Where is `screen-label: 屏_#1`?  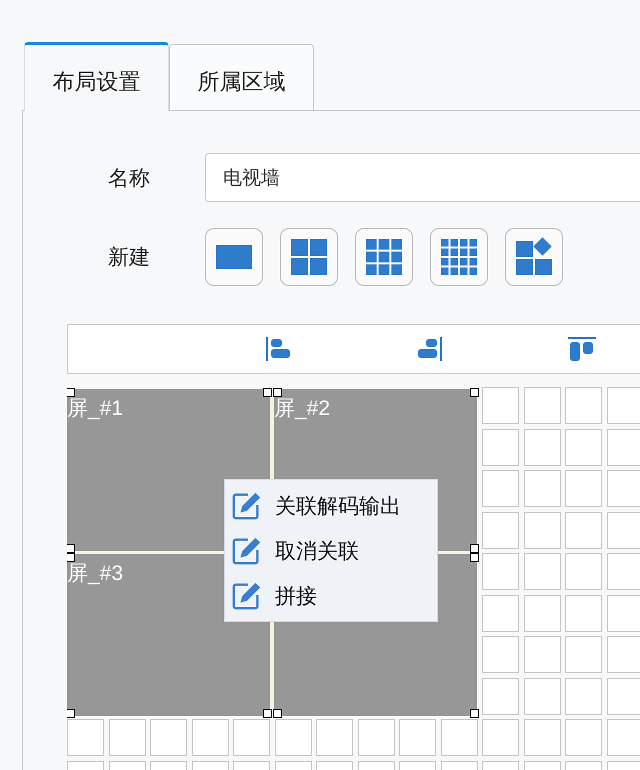
screen-label: 屏_#1 is located at coordinates (95, 409).